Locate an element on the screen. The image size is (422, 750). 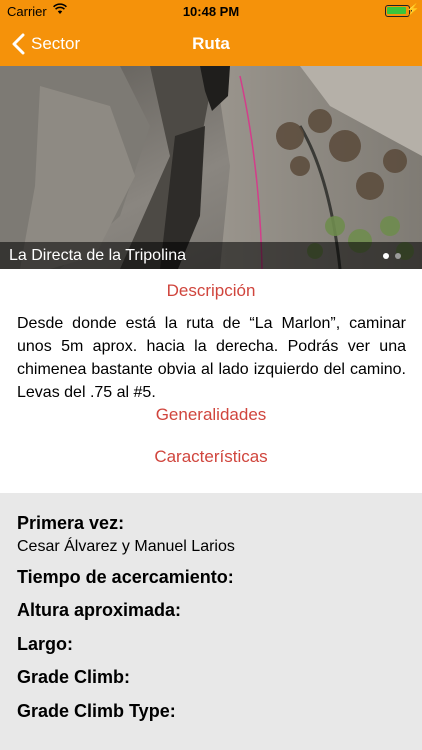
grade-type-label: Grade Climb Type: is located at coordinates (96, 711).